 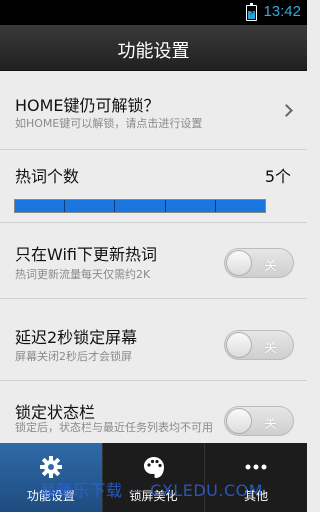 I want to click on hotword-count-value: 5个, so click(x=277, y=176).